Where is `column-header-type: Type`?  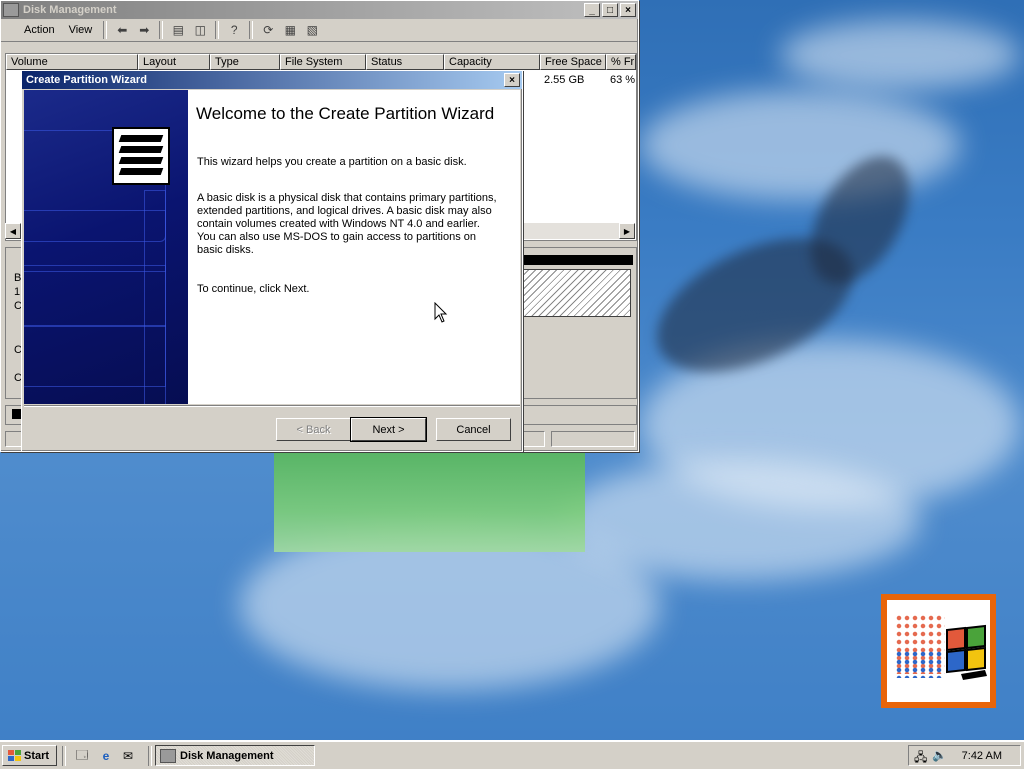 column-header-type: Type is located at coordinates (245, 62).